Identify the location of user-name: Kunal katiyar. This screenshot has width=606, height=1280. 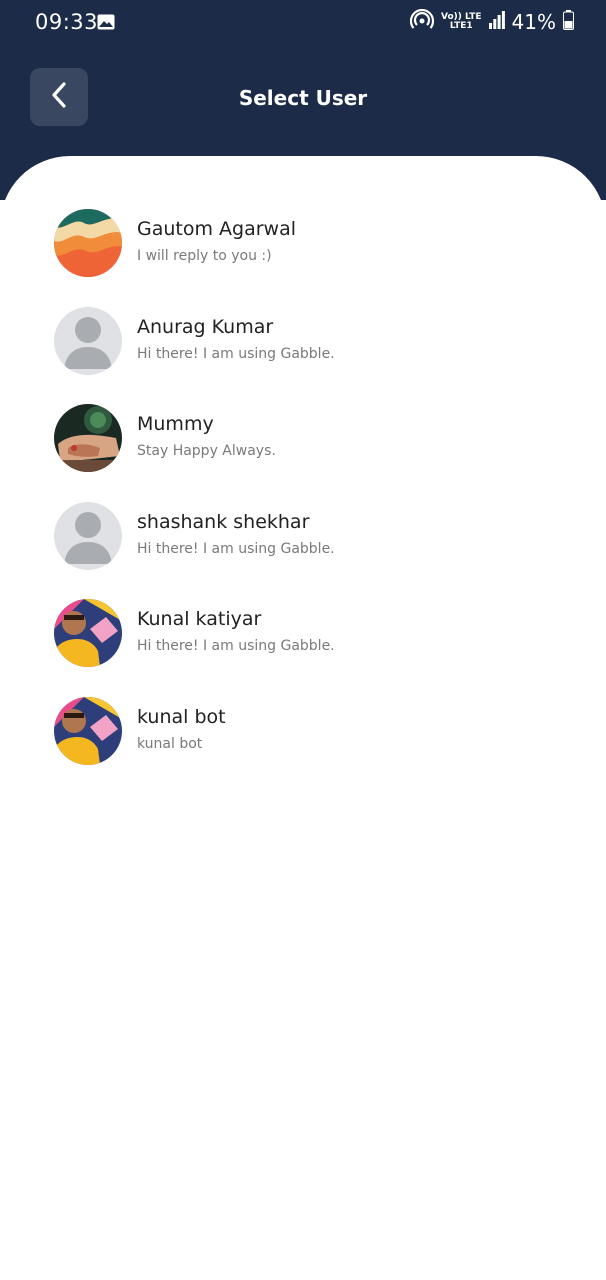
(199, 619).